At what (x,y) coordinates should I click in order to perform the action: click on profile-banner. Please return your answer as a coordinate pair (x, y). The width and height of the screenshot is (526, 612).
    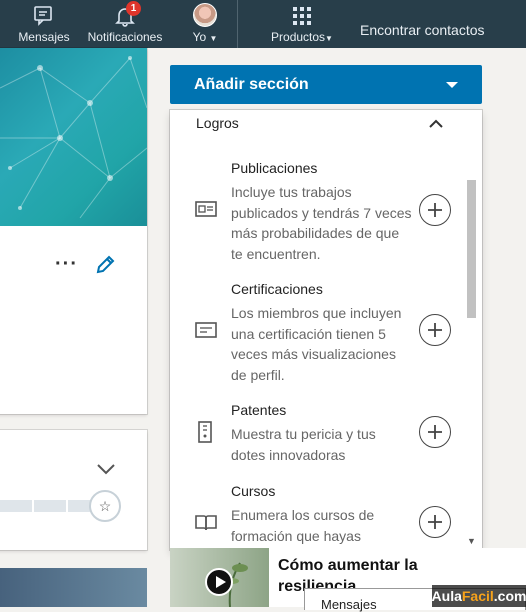
    Looking at the image, I should click on (73, 137).